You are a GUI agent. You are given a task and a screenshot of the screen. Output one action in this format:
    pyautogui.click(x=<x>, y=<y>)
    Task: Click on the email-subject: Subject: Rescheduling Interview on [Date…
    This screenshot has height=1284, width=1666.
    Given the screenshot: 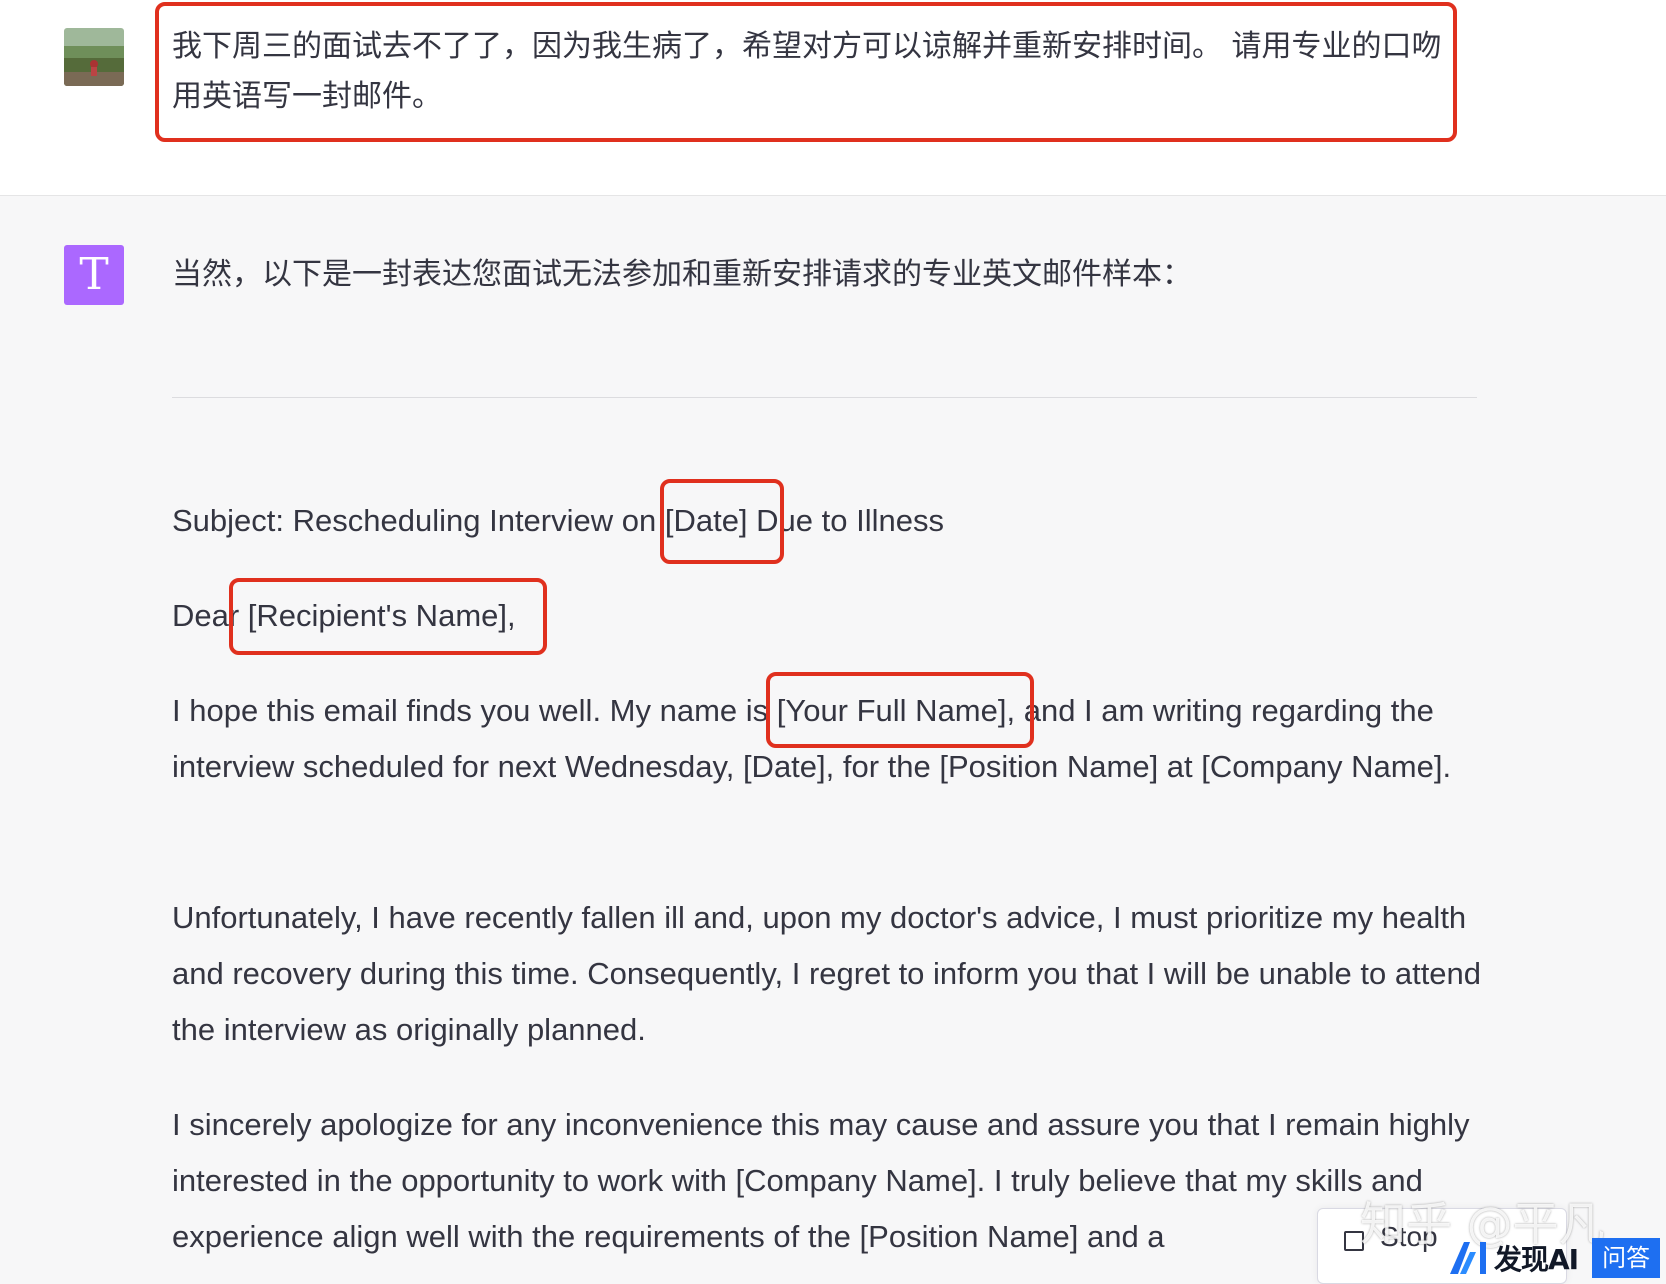 What is the action you would take?
    pyautogui.click(x=558, y=520)
    